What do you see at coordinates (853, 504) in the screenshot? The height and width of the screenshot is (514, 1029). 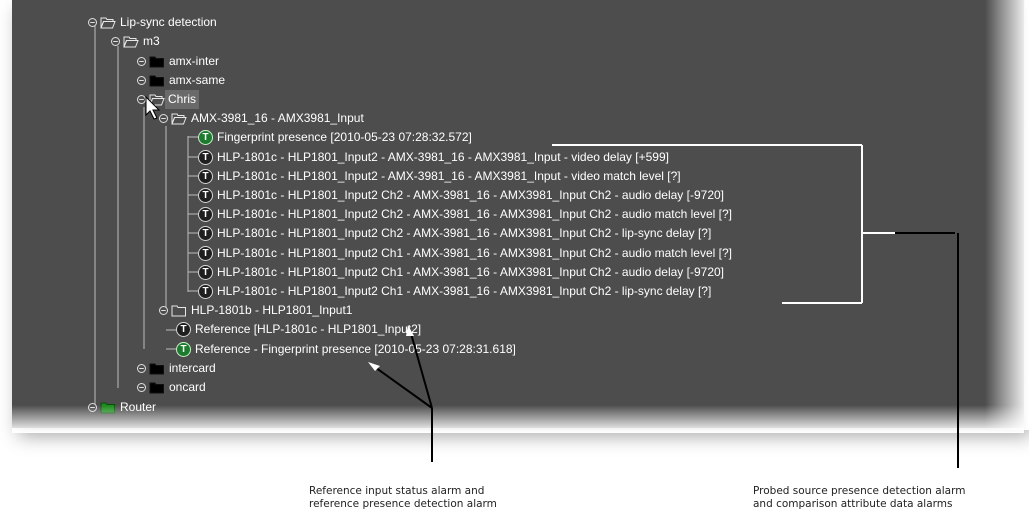 I see `callout-right-line-2: and comparison attribute data alarms` at bounding box center [853, 504].